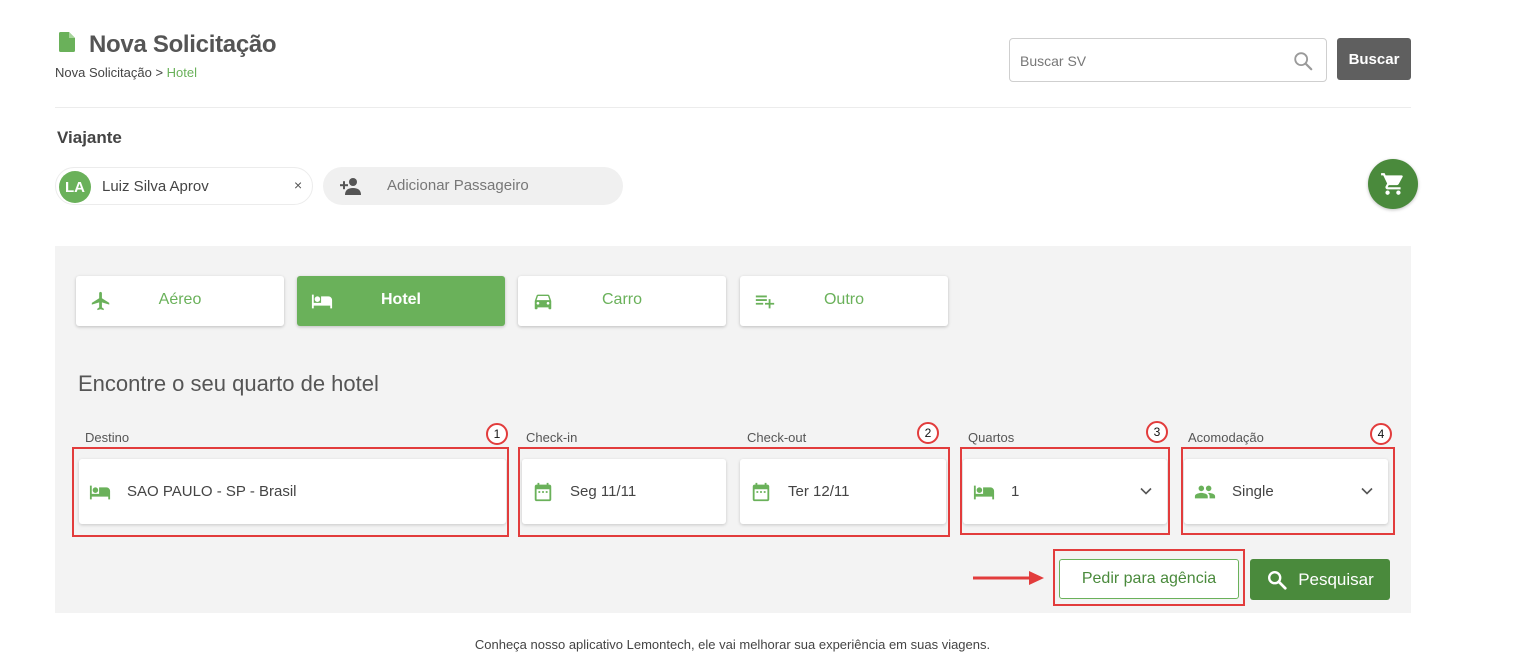 The height and width of the screenshot is (660, 1520). I want to click on annotation-badge-4: 4, so click(1381, 434).